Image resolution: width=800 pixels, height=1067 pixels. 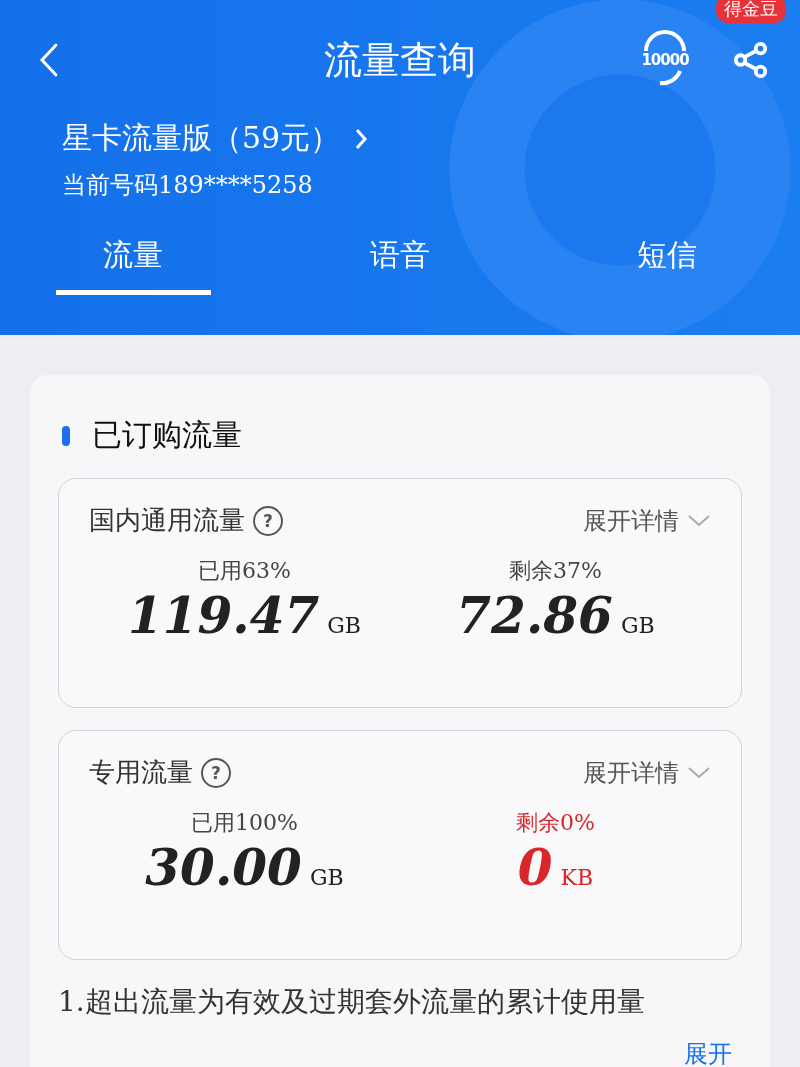 What do you see at coordinates (141, 772) in the screenshot?
I see `package-name: 专用流量` at bounding box center [141, 772].